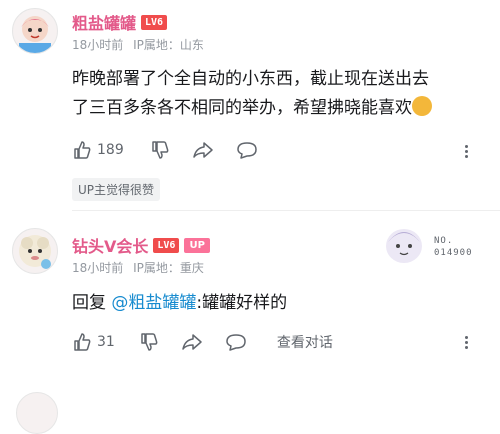 Image resolution: width=500 pixels, height=434 pixels. I want to click on user-header: 钻头V会长 LV6 UP, so click(141, 245).